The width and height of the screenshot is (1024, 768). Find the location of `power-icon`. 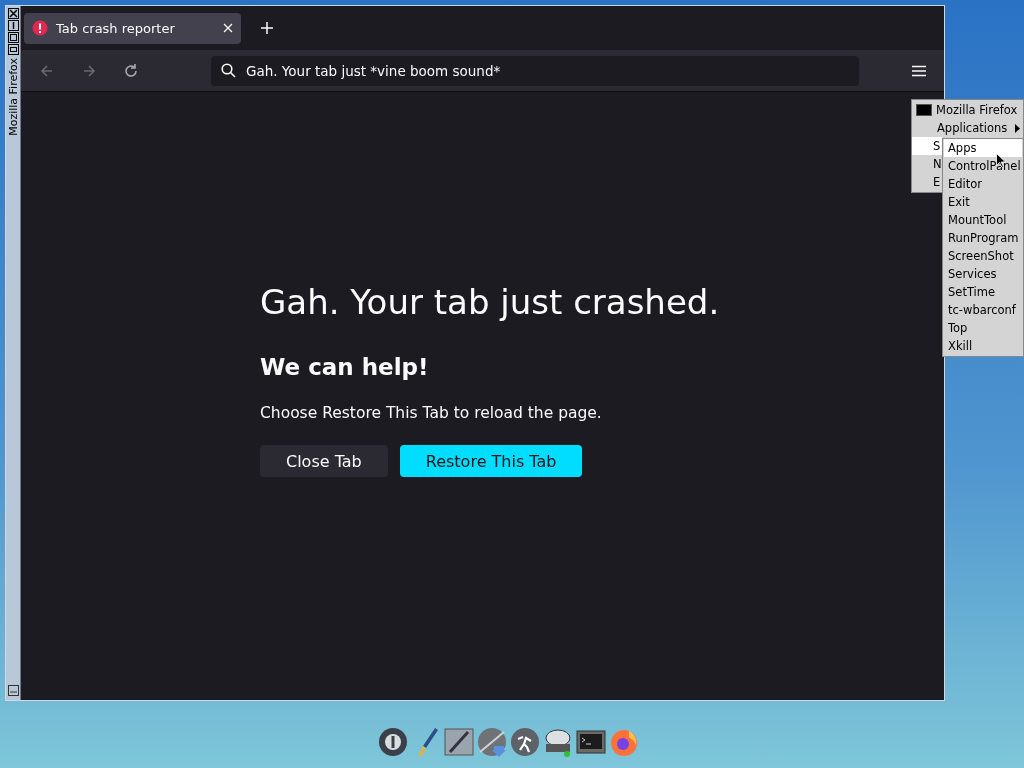

power-icon is located at coordinates (393, 742).